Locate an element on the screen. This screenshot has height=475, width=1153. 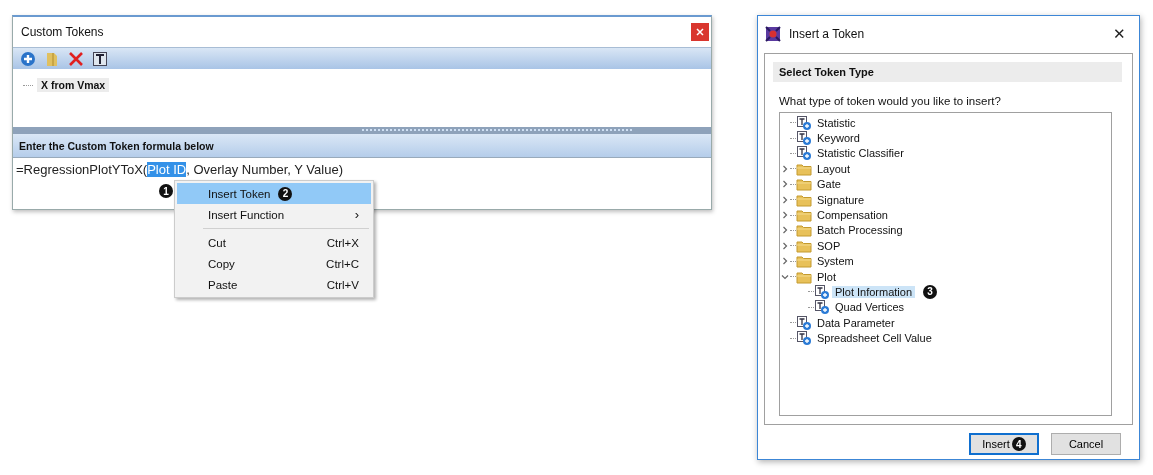
tree-item: Plot Information is located at coordinates (874, 292).